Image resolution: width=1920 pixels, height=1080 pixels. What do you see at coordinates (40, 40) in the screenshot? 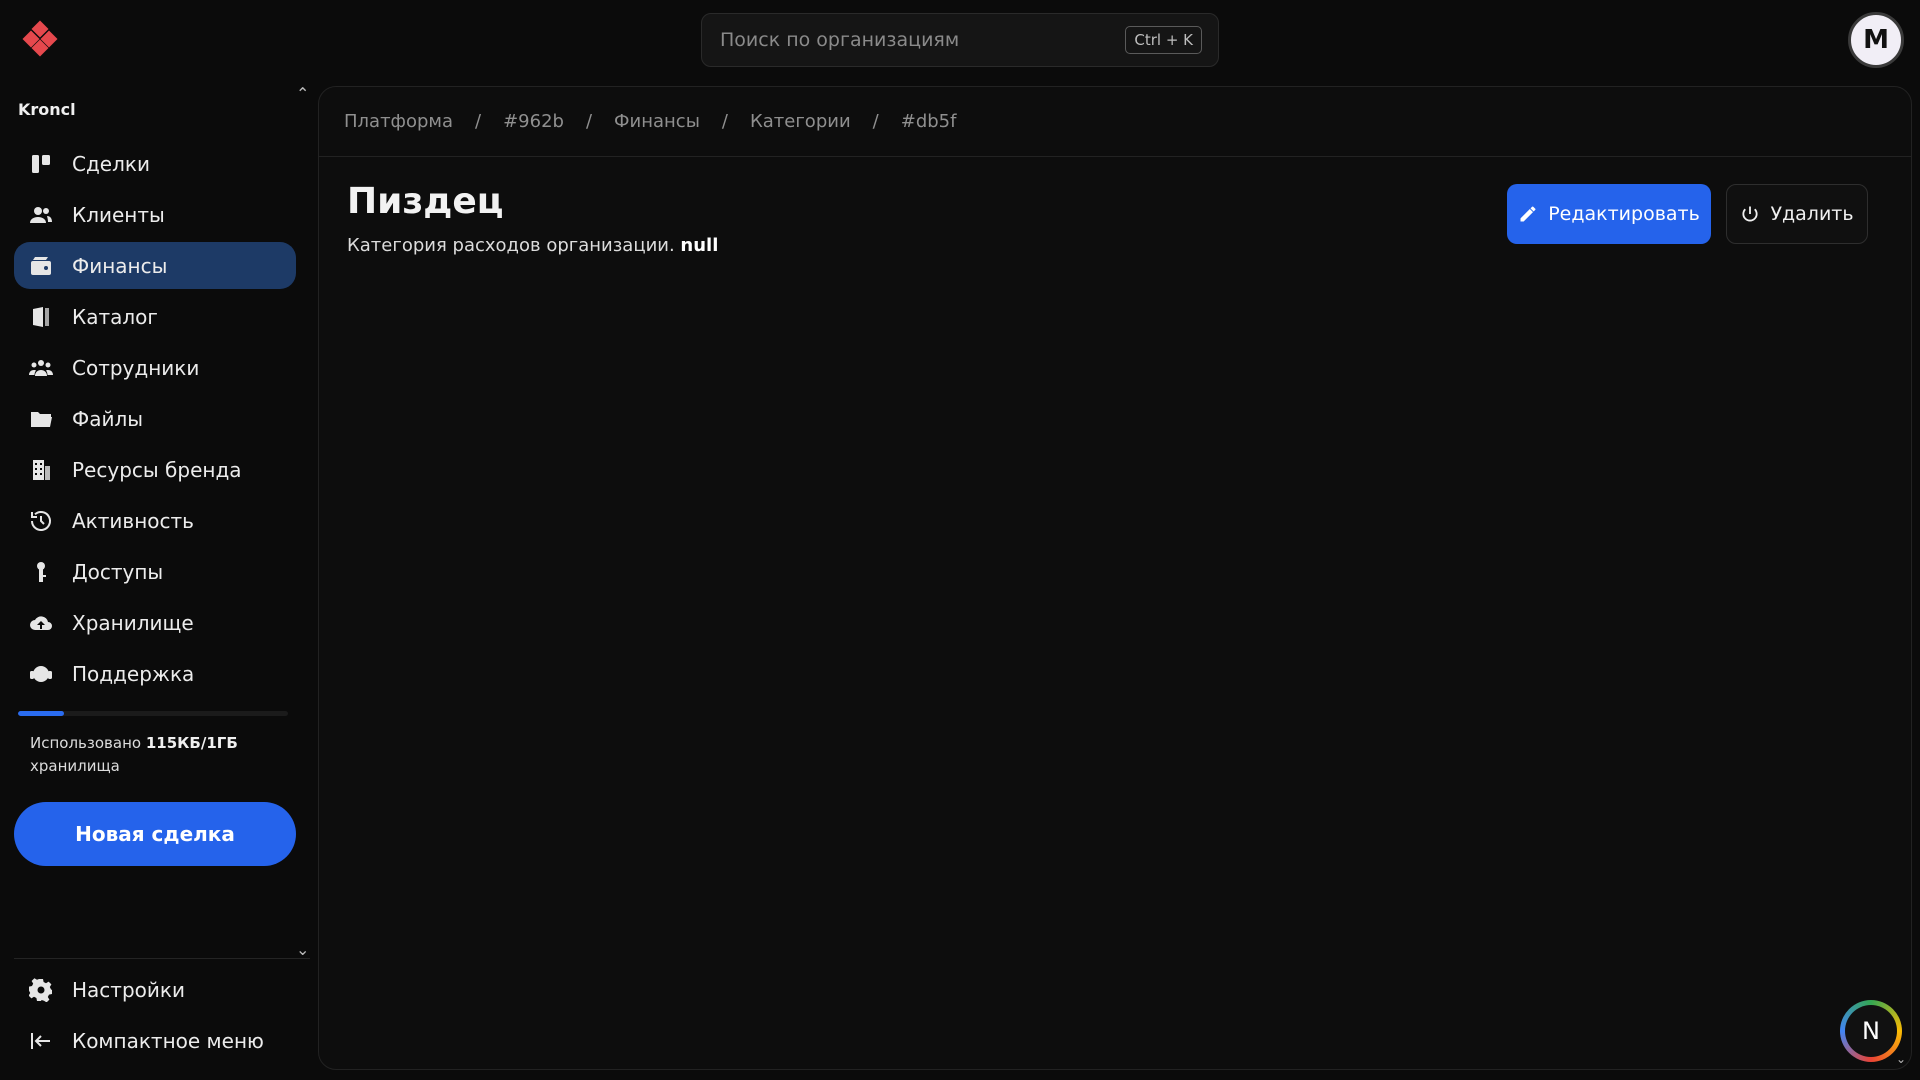
I see `logo-icon` at bounding box center [40, 40].